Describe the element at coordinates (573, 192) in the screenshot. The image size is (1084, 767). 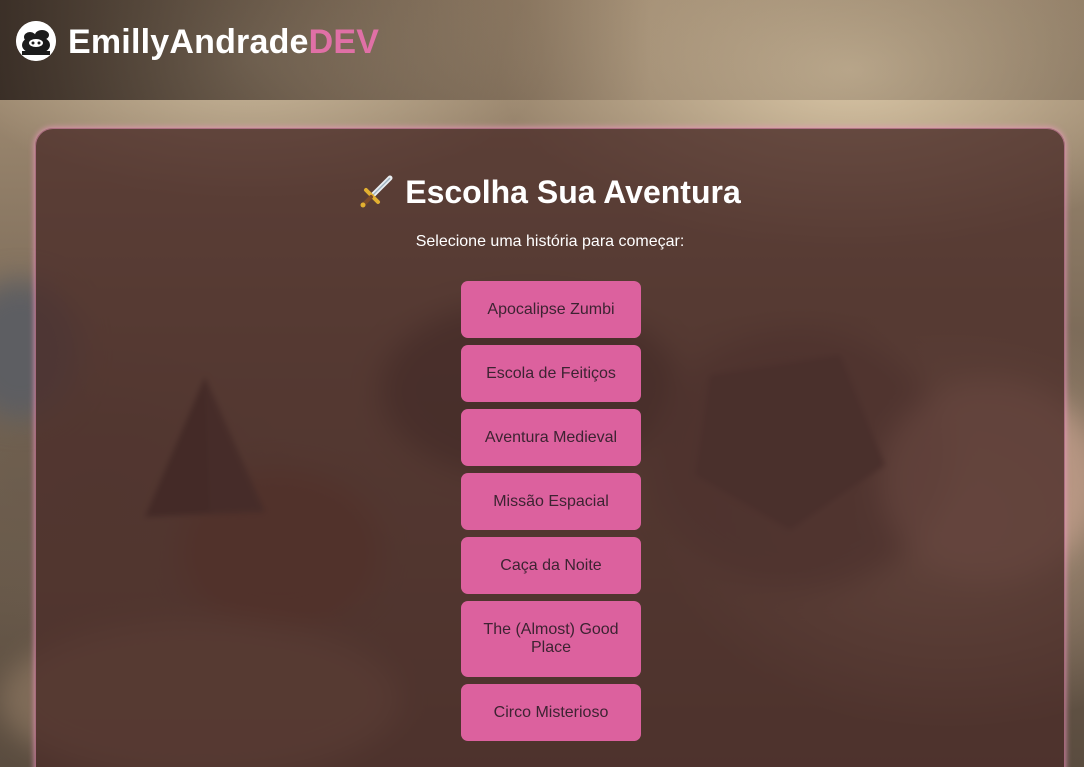
I see `page-title: Escolha Sua Aventura` at that location.